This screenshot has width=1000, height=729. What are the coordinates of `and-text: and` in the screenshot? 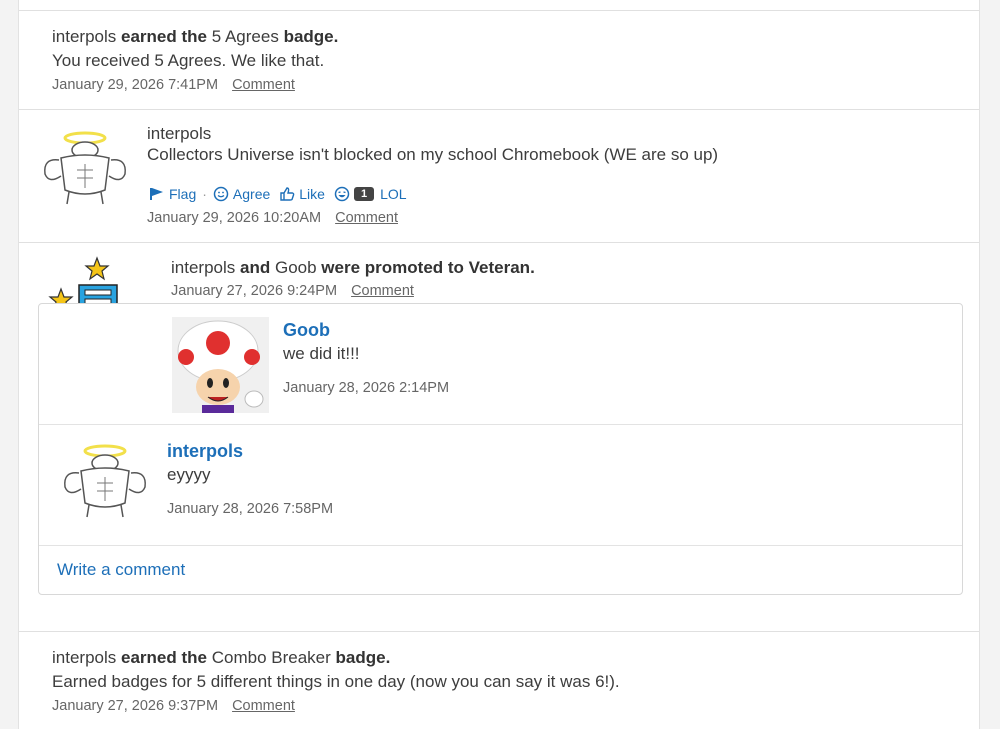 It's located at (255, 267).